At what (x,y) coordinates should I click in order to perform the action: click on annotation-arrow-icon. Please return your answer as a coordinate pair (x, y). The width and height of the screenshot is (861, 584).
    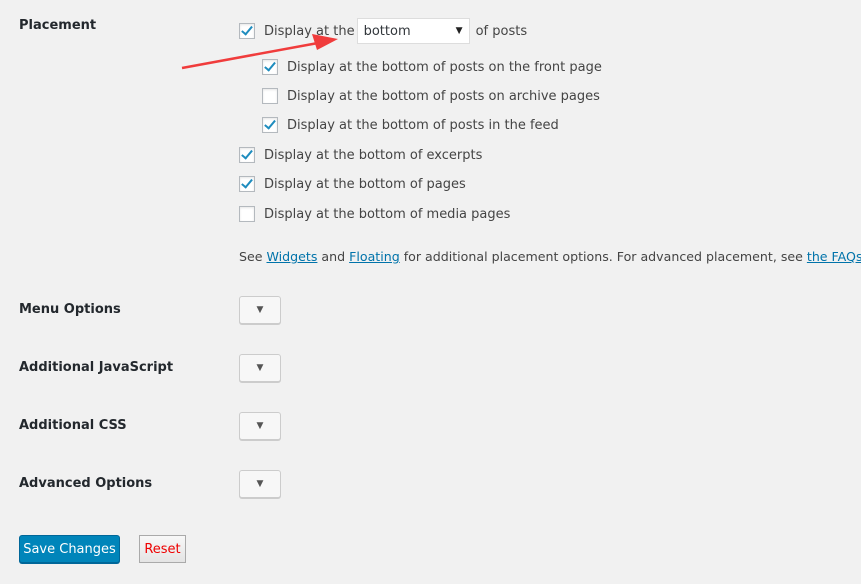
    Looking at the image, I should click on (259, 52).